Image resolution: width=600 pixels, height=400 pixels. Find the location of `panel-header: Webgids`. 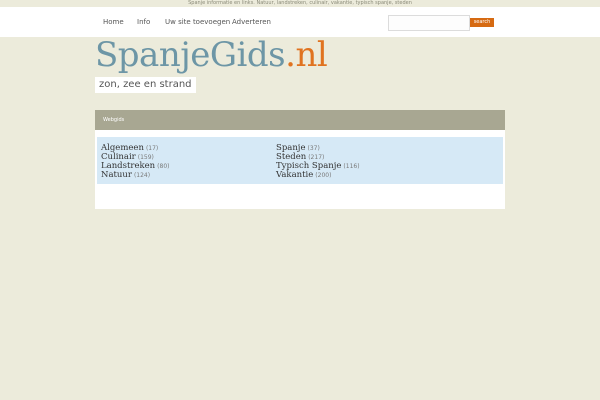

panel-header: Webgids is located at coordinates (300, 120).